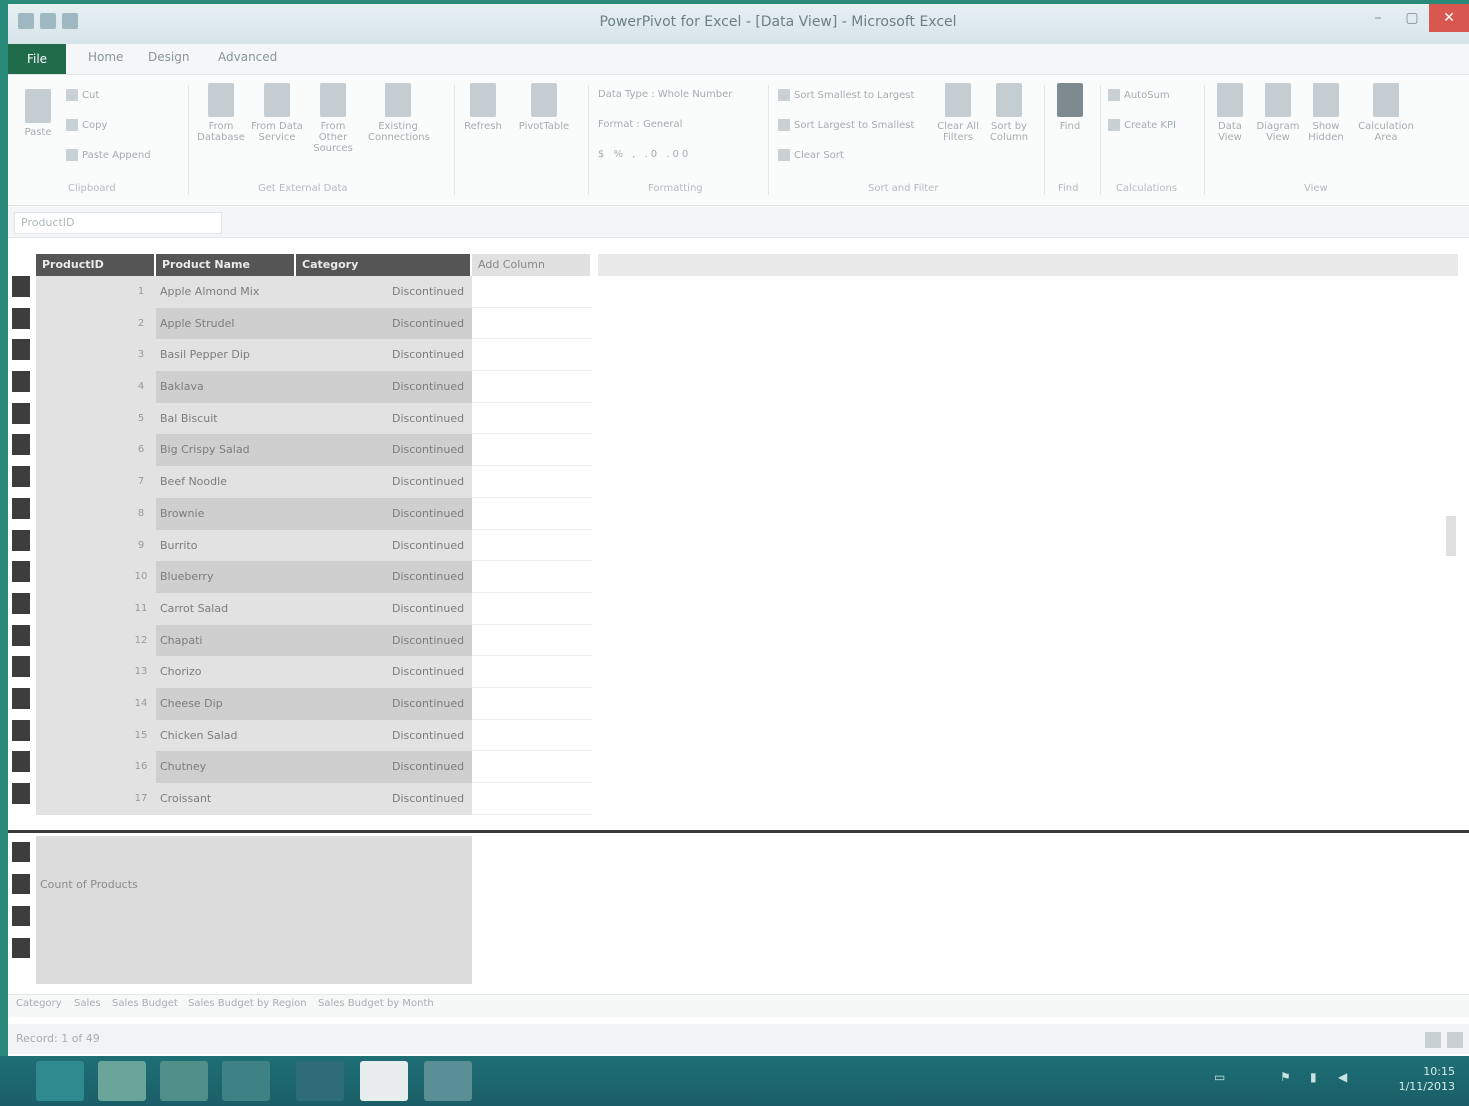 The width and height of the screenshot is (1469, 1106). Describe the element at coordinates (141, 577) in the screenshot. I see `cell-row-number: 10` at that location.